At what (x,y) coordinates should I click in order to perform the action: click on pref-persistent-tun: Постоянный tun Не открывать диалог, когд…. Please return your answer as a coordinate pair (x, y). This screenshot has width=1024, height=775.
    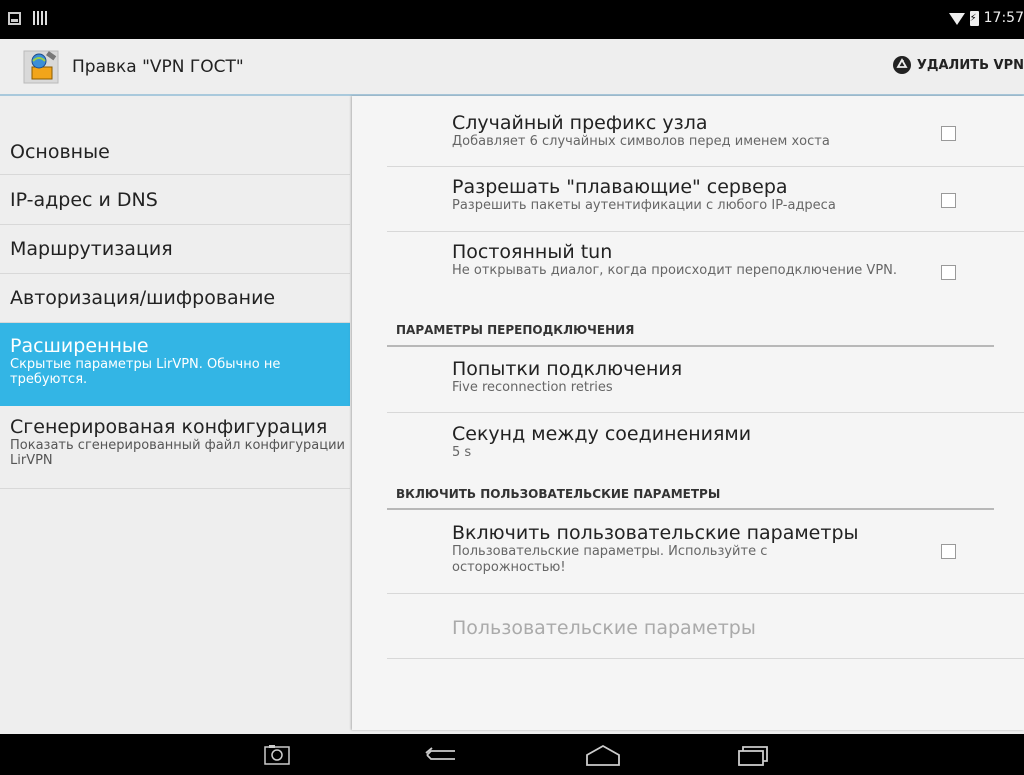
    Looking at the image, I should click on (692, 260).